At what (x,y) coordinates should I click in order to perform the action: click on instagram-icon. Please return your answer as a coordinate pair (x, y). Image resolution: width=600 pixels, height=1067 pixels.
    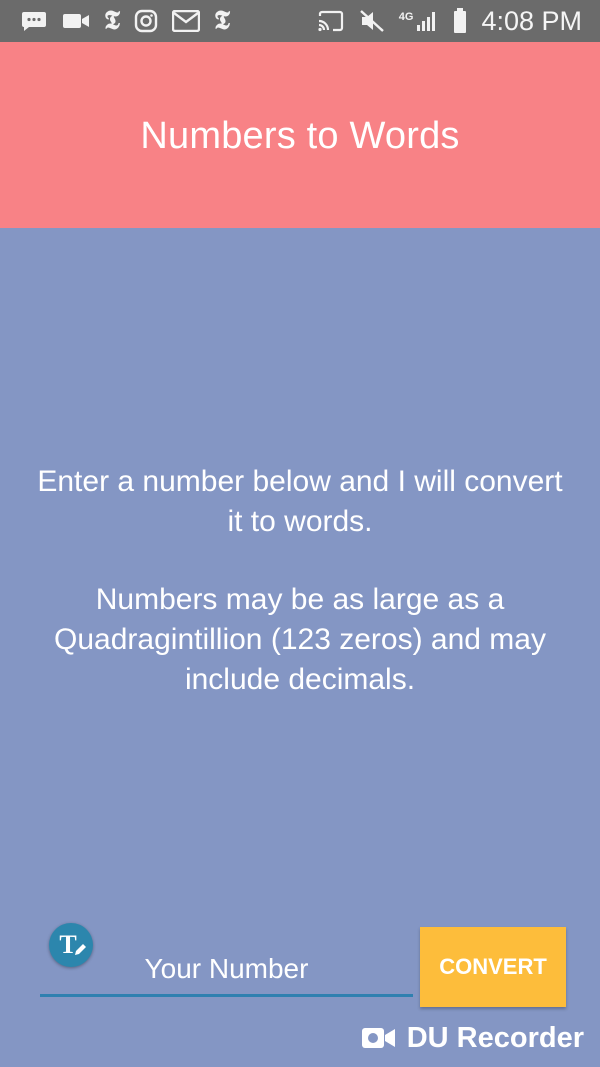
    Looking at the image, I should click on (146, 21).